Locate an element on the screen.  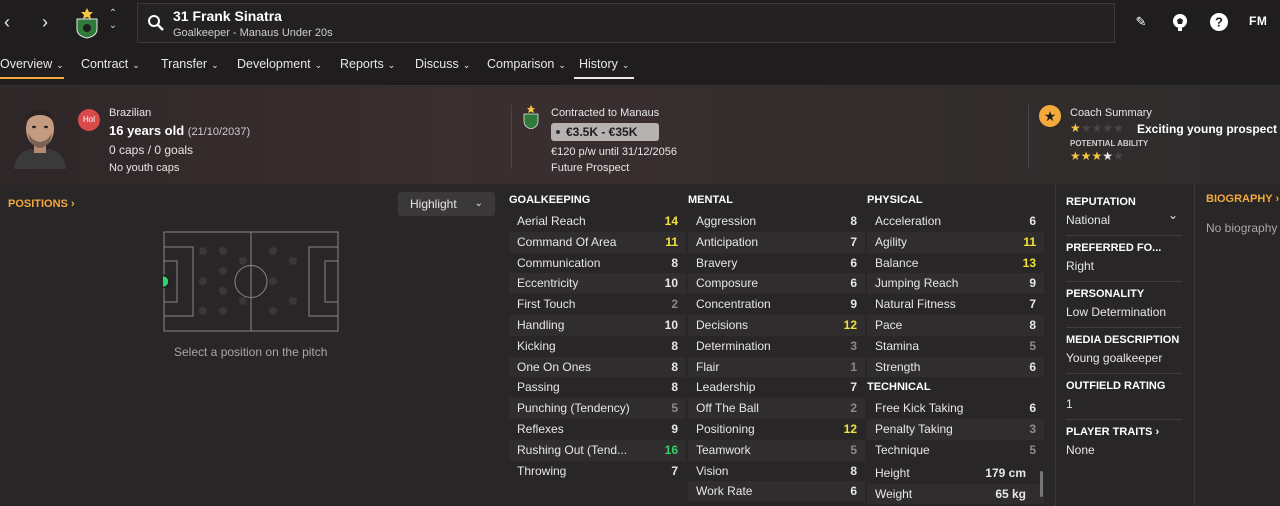
attribute-row: Natural Fitness 7 is located at coordinates (955, 304).